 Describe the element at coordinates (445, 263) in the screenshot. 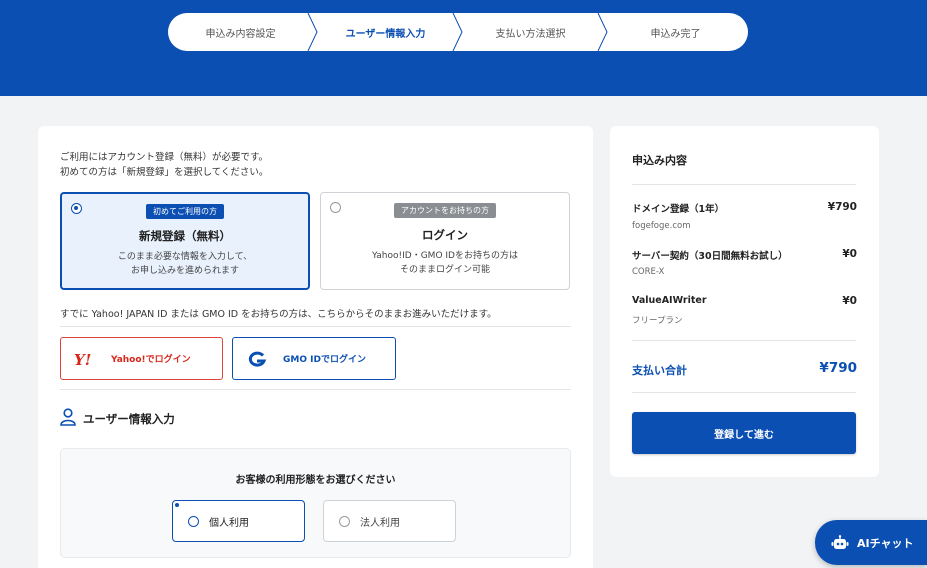

I see `option-description: Yahoo!ID・GMO IDをお持ちの方は そのままログイン可能` at that location.